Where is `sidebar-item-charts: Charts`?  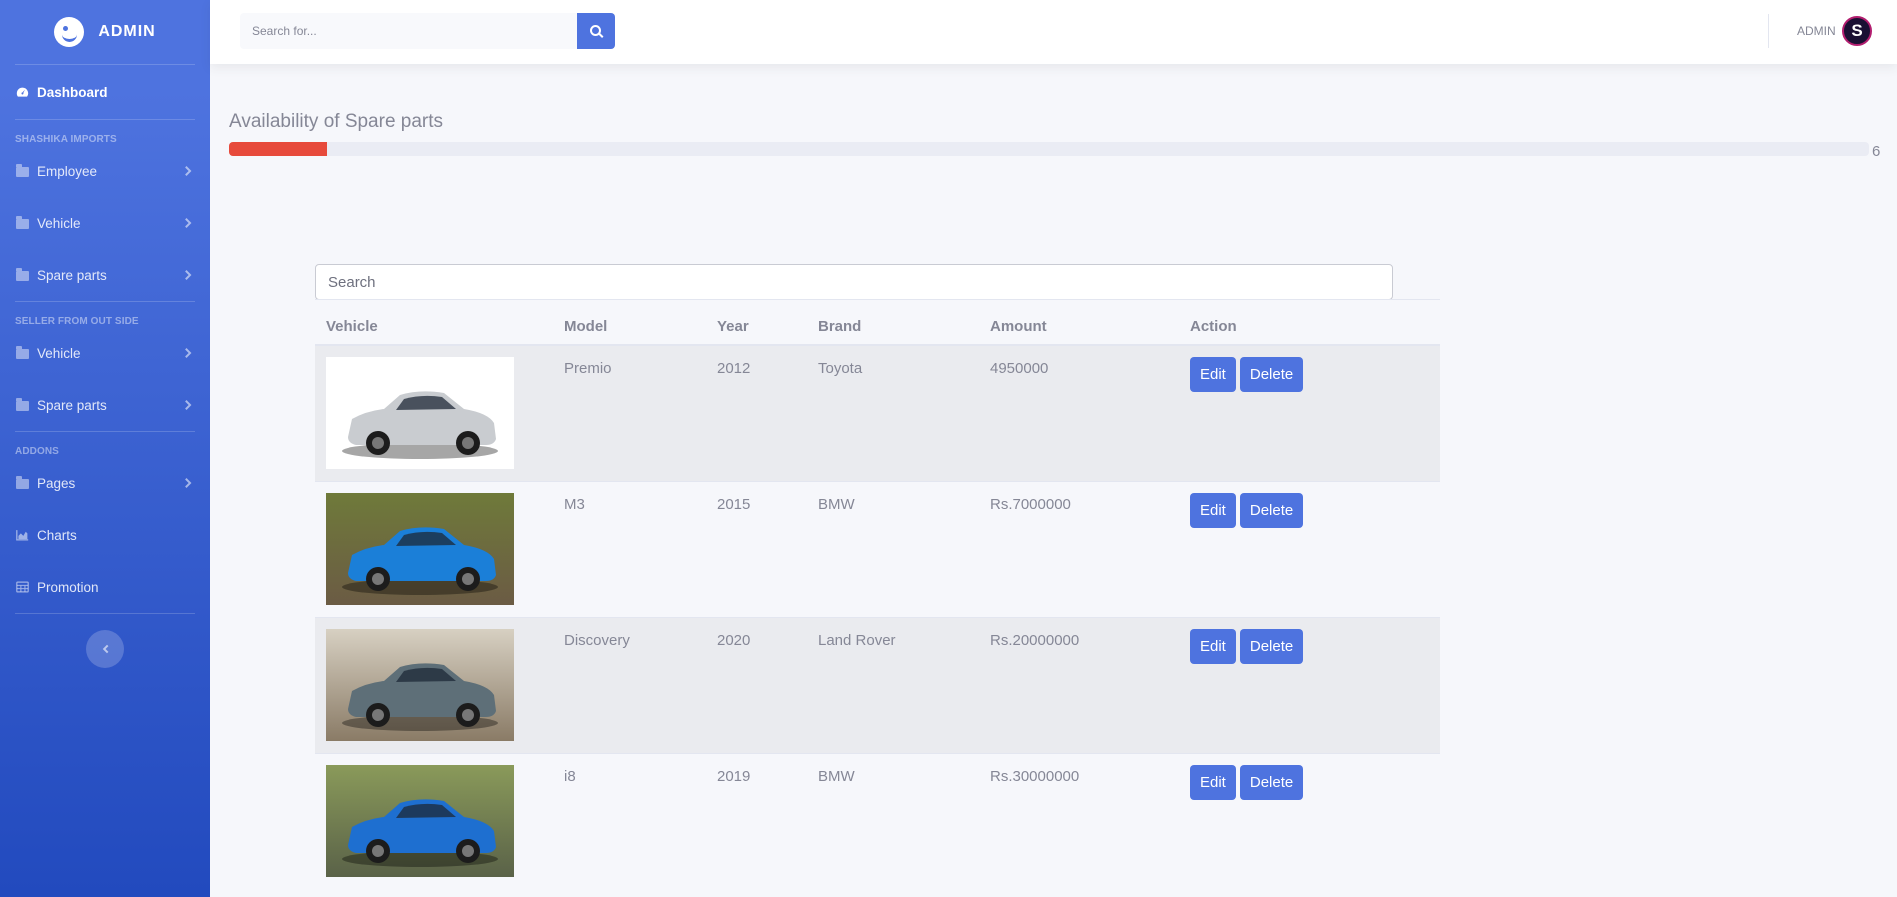 sidebar-item-charts: Charts is located at coordinates (105, 535).